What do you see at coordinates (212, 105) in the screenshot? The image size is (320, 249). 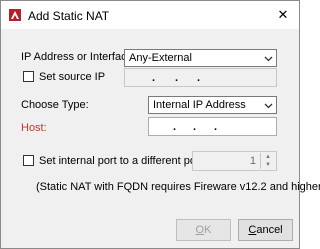 I see `choose-type-select: Internal IP Address` at bounding box center [212, 105].